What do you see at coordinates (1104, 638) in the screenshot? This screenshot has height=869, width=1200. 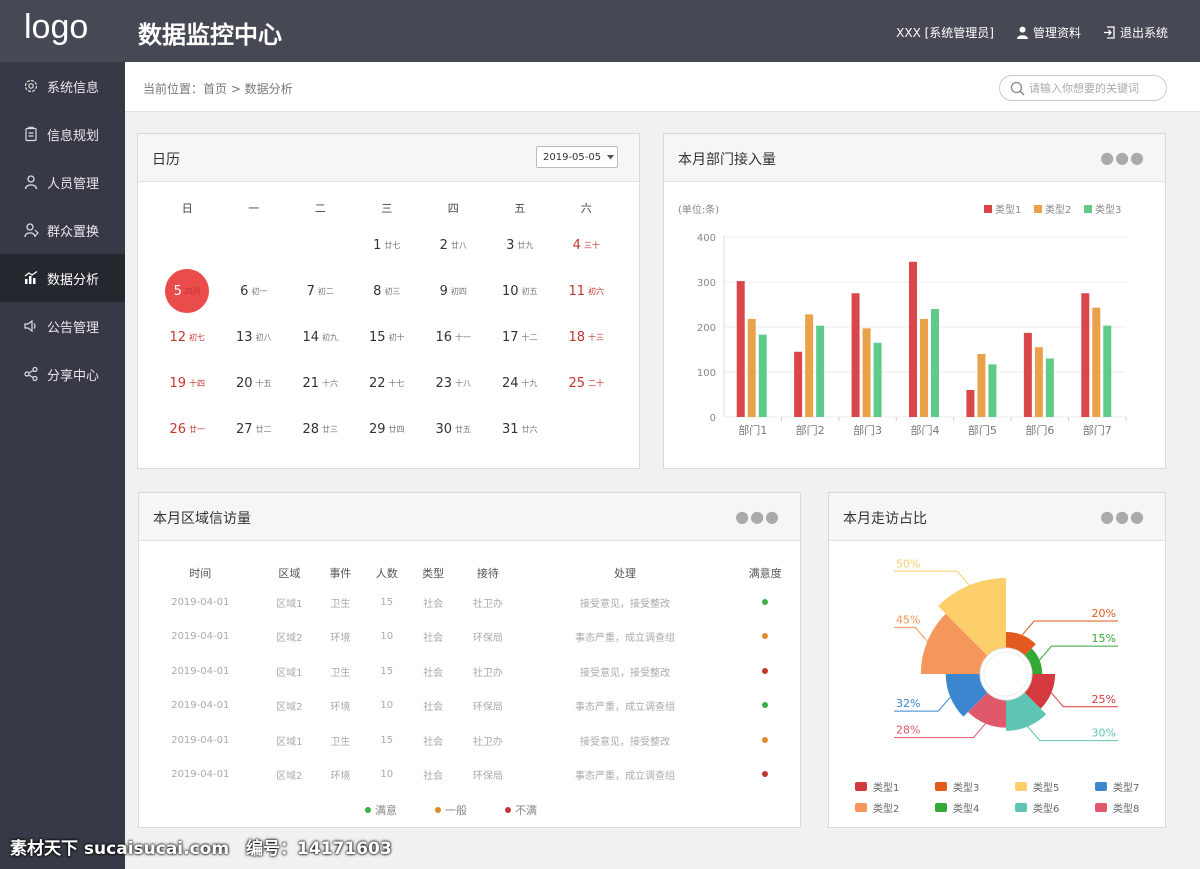 I see `slice-label: 15%` at bounding box center [1104, 638].